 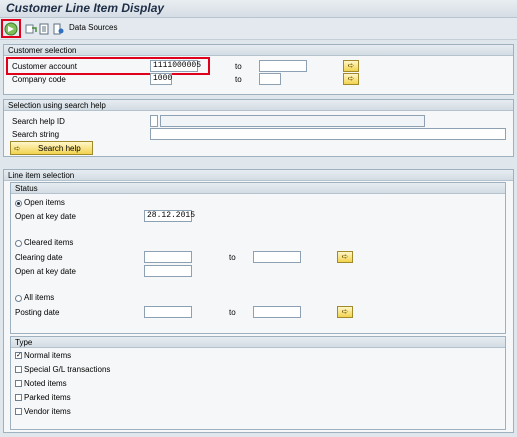 I want to click on data-sources-button: Data Sources, so click(x=93, y=27).